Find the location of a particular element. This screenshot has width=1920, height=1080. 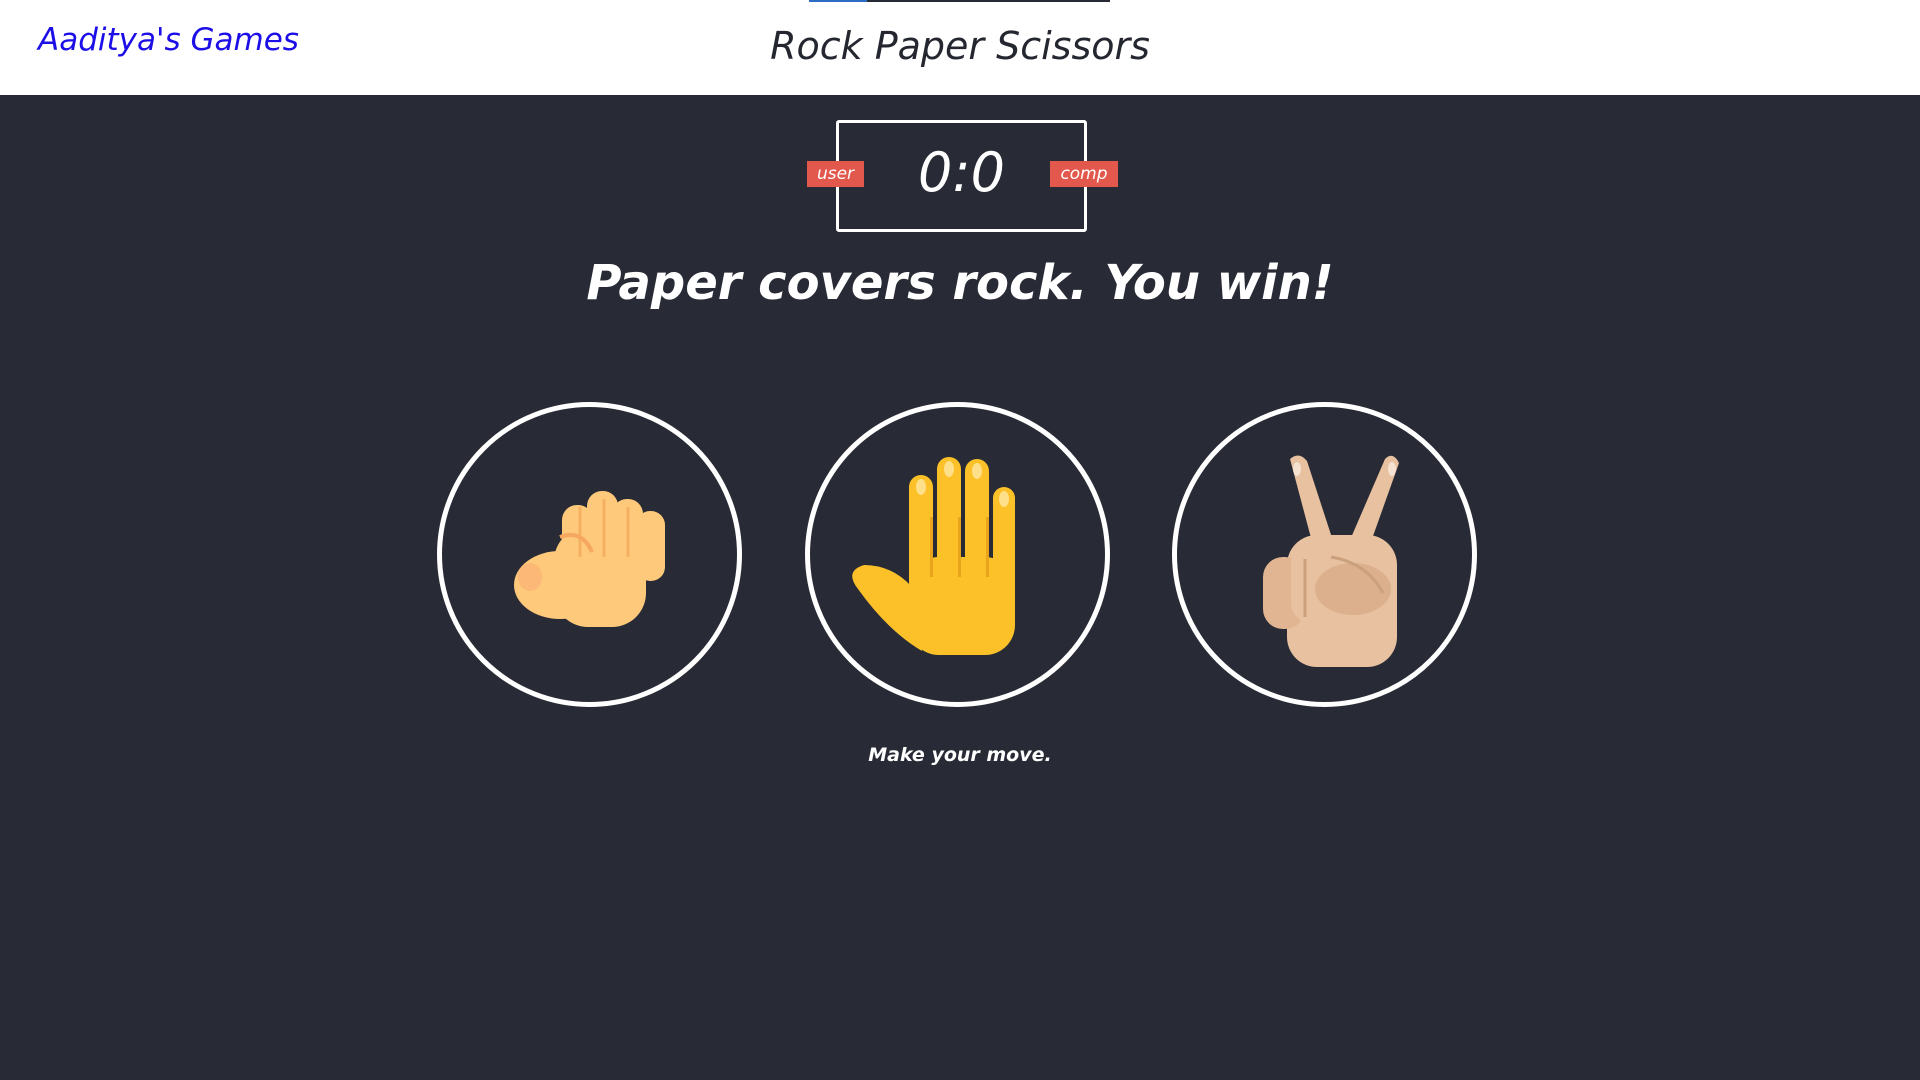

victory-hand-icon is located at coordinates (1331, 561).